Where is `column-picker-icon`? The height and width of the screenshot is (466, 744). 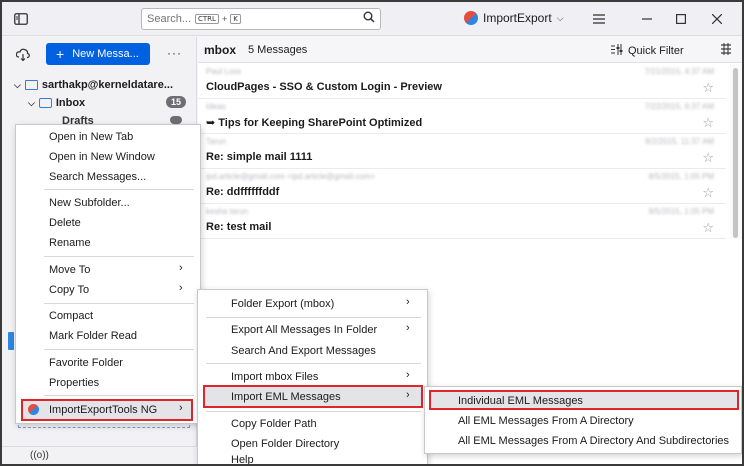
column-picker-icon is located at coordinates (726, 50).